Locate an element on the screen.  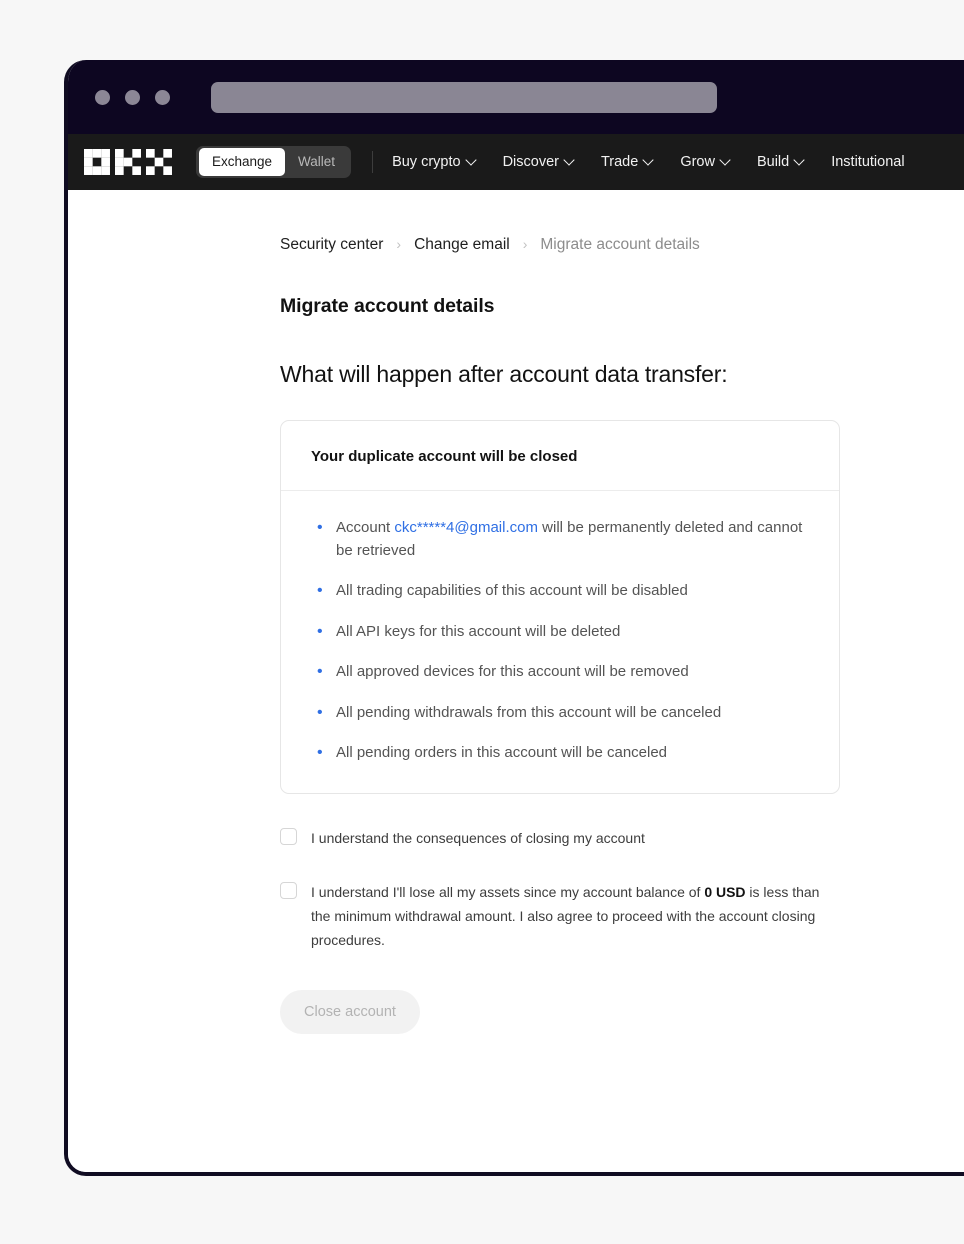
nav-item-discover: Discover is located at coordinates (538, 162).